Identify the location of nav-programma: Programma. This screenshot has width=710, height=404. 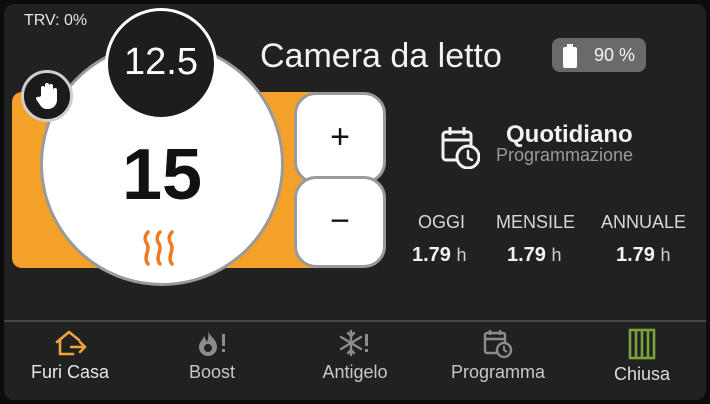
(498, 355).